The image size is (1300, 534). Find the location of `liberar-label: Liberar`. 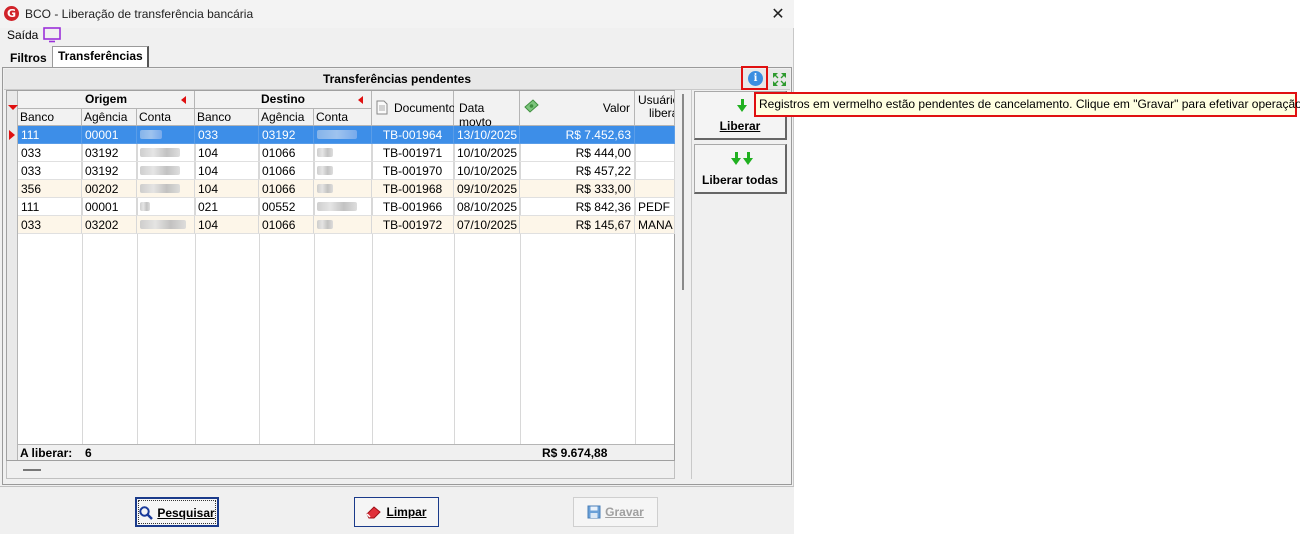

liberar-label: Liberar is located at coordinates (740, 126).